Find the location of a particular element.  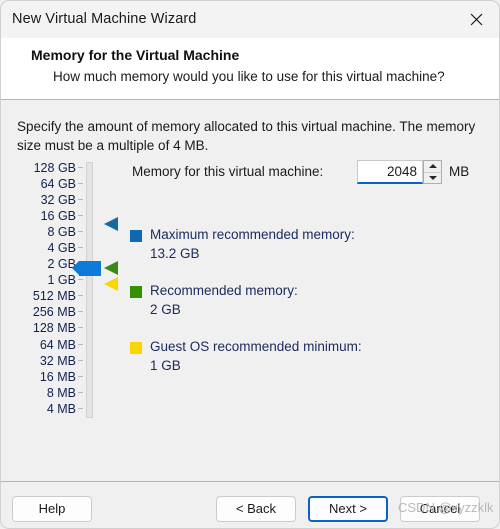

memory-scale-label: 16 GB is located at coordinates (58, 216).